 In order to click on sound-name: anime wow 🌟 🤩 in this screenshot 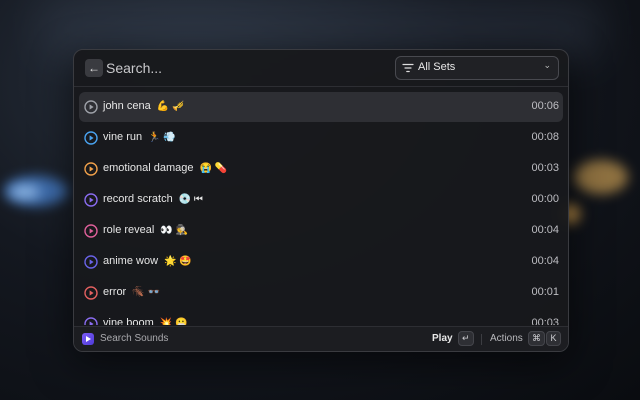, I will do `click(147, 261)`.